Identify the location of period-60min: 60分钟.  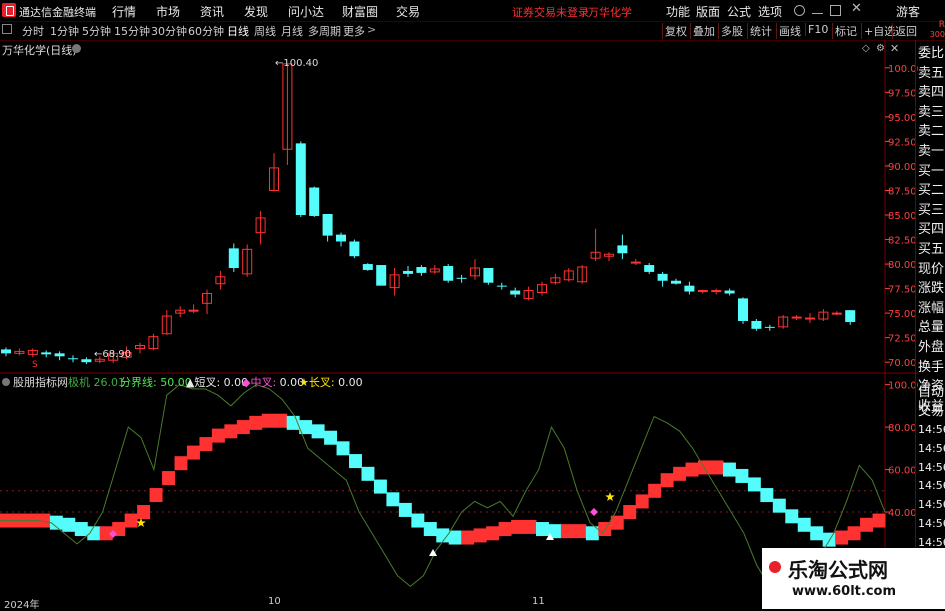
(206, 31).